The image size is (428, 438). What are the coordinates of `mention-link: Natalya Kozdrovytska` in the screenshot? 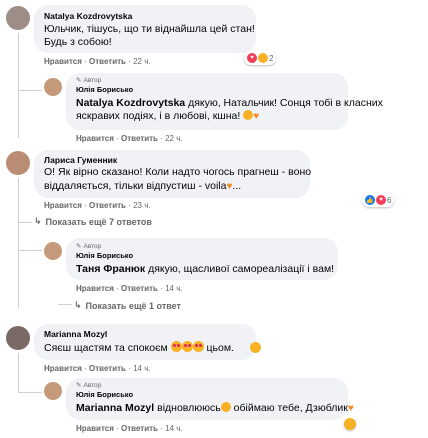 It's located at (130, 103).